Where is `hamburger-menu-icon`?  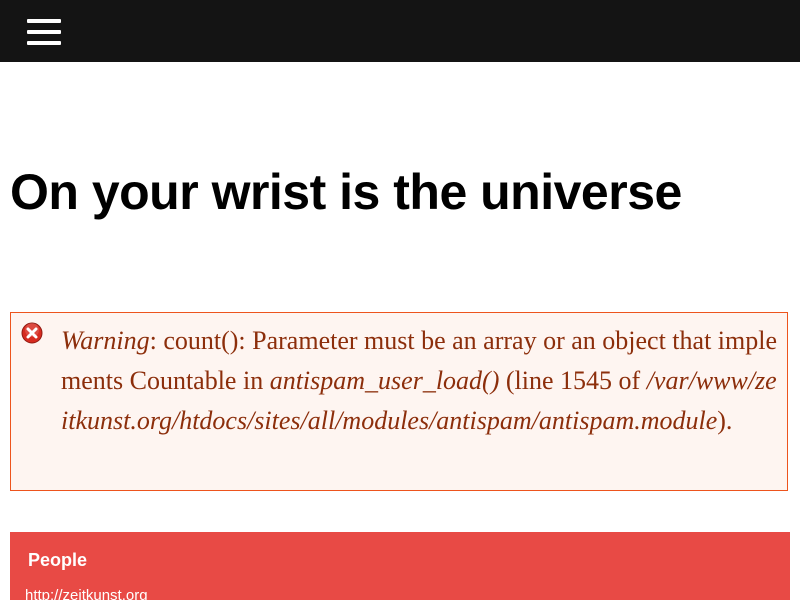
hamburger-menu-icon is located at coordinates (44, 32).